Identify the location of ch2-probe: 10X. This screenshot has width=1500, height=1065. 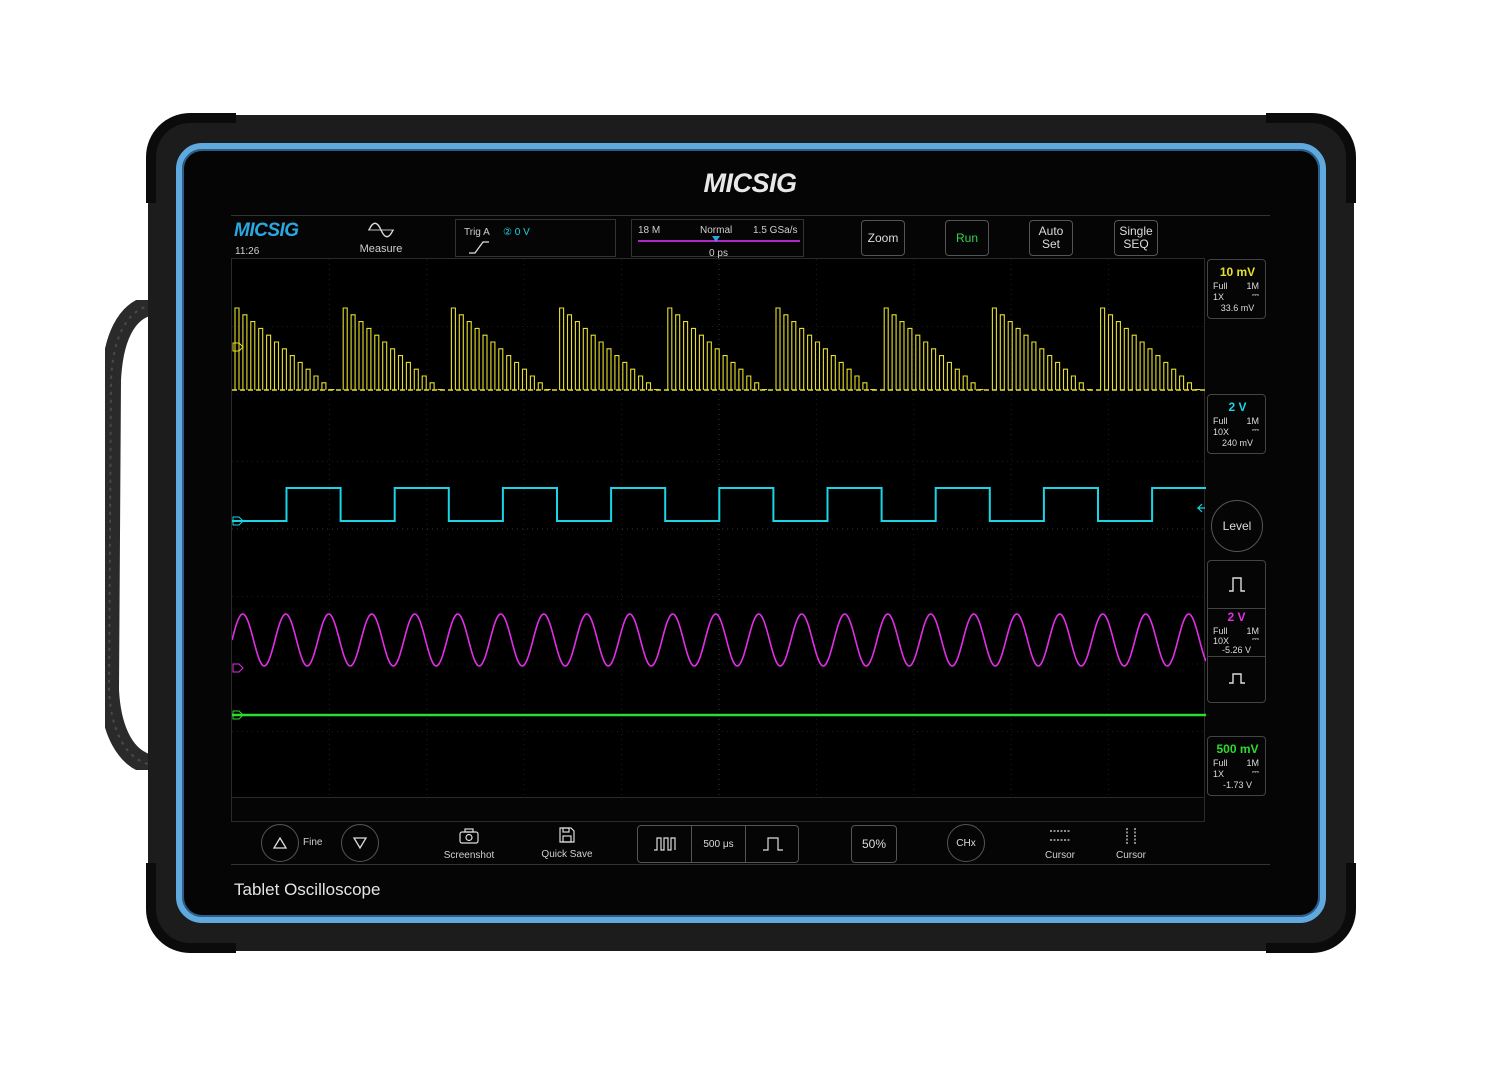
(1221, 432).